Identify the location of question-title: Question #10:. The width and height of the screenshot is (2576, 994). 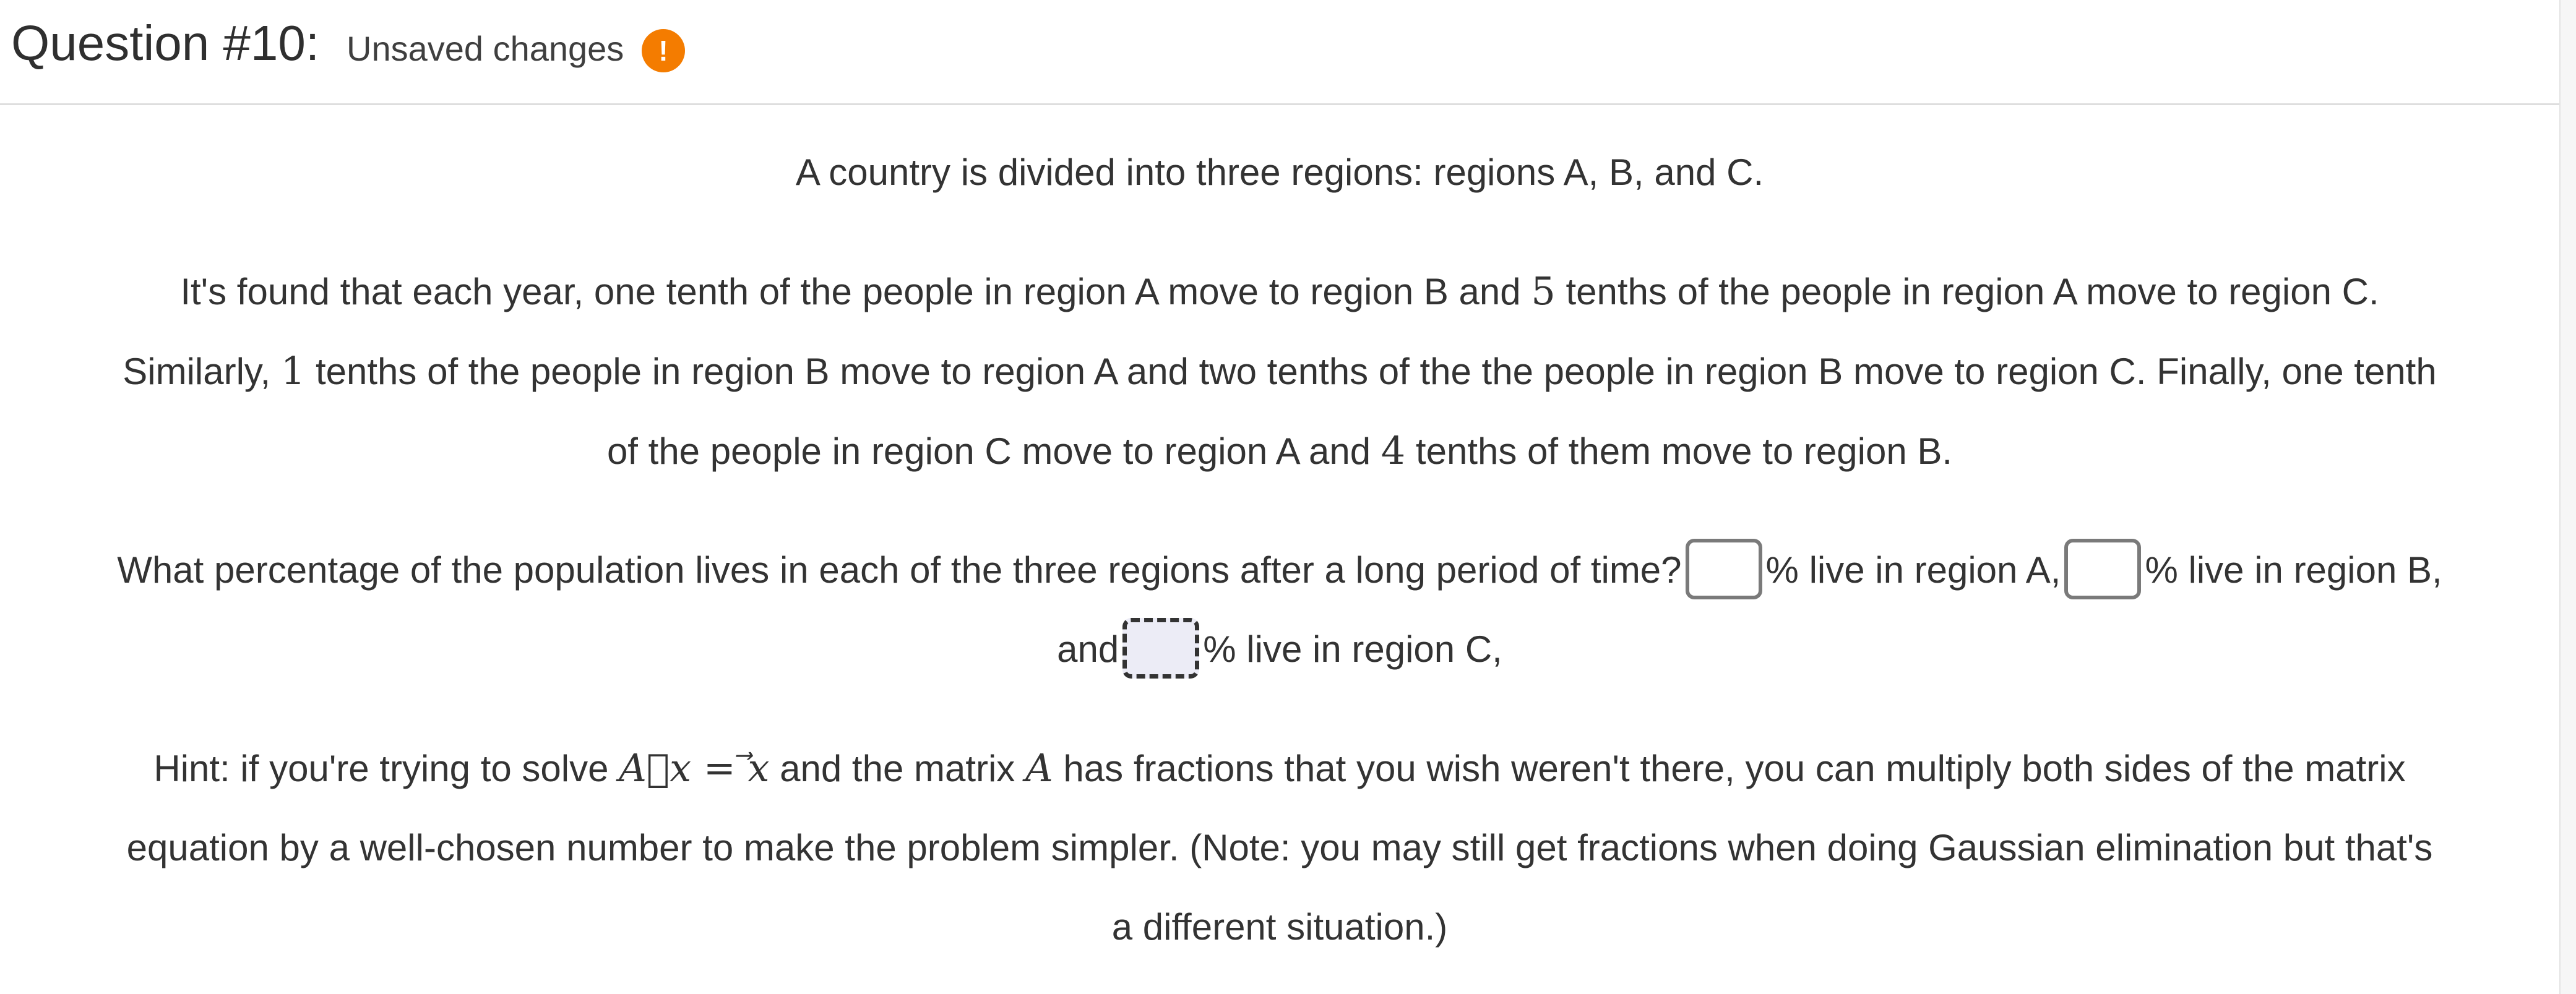
(165, 43).